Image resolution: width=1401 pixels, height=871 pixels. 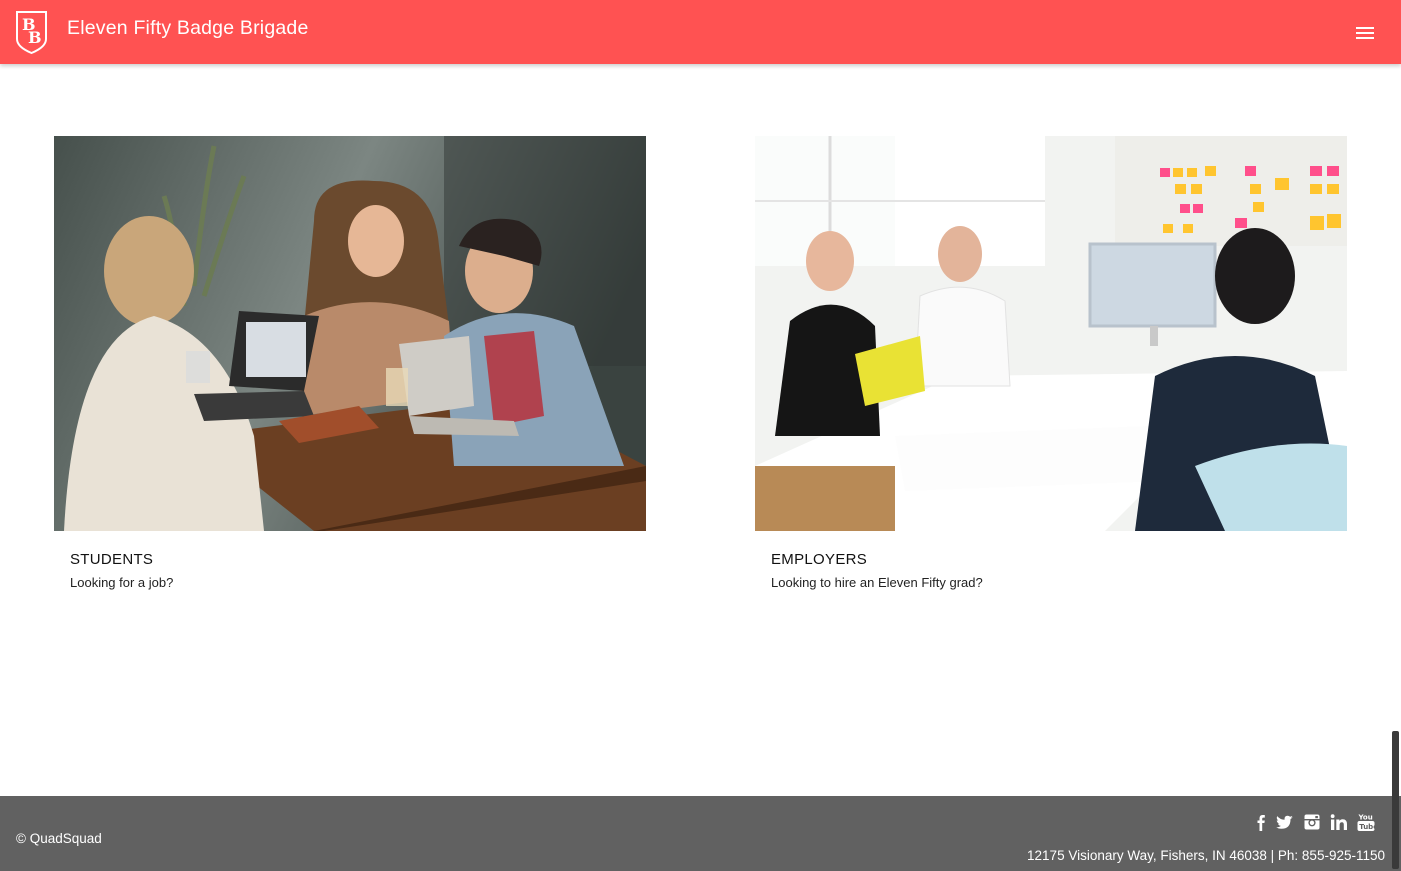 I want to click on card-subtitle: Looking for a job?, so click(x=122, y=582).